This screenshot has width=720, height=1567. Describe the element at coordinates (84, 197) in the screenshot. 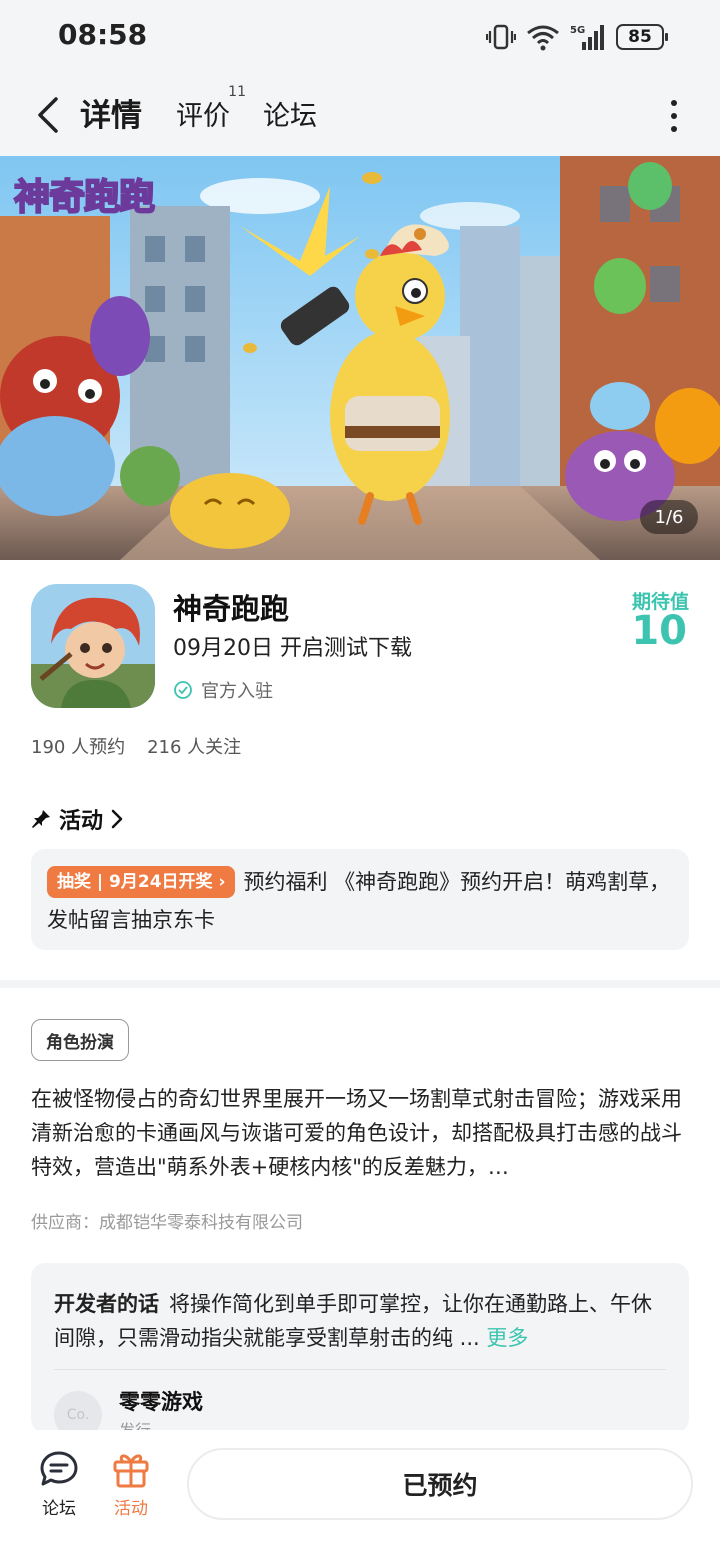

I see `banner-game-logo: 神奇跑跑` at that location.